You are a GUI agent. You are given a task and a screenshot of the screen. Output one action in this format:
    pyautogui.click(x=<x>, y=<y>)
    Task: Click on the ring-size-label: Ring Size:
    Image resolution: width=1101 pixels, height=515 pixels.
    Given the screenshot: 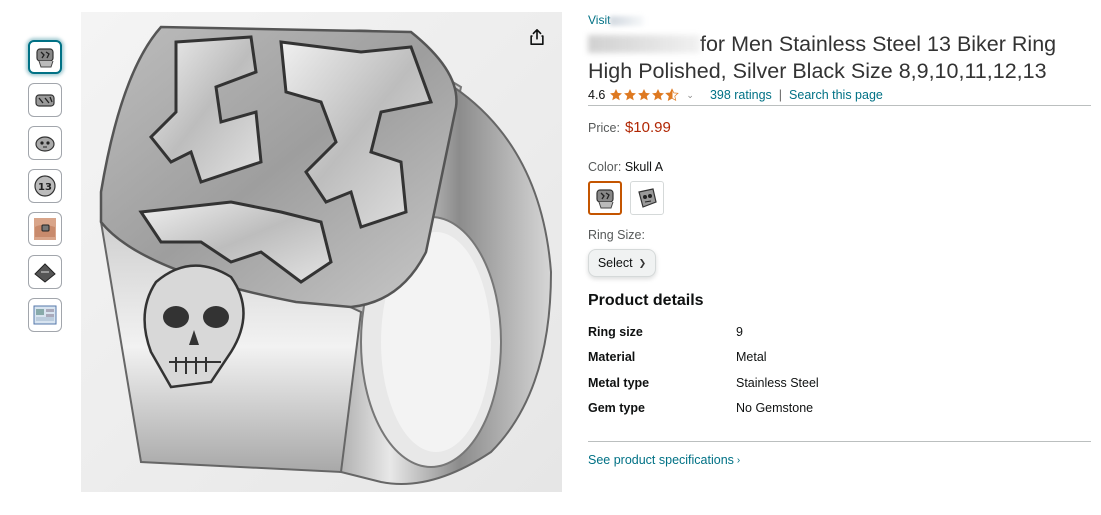 What is the action you would take?
    pyautogui.click(x=616, y=235)
    